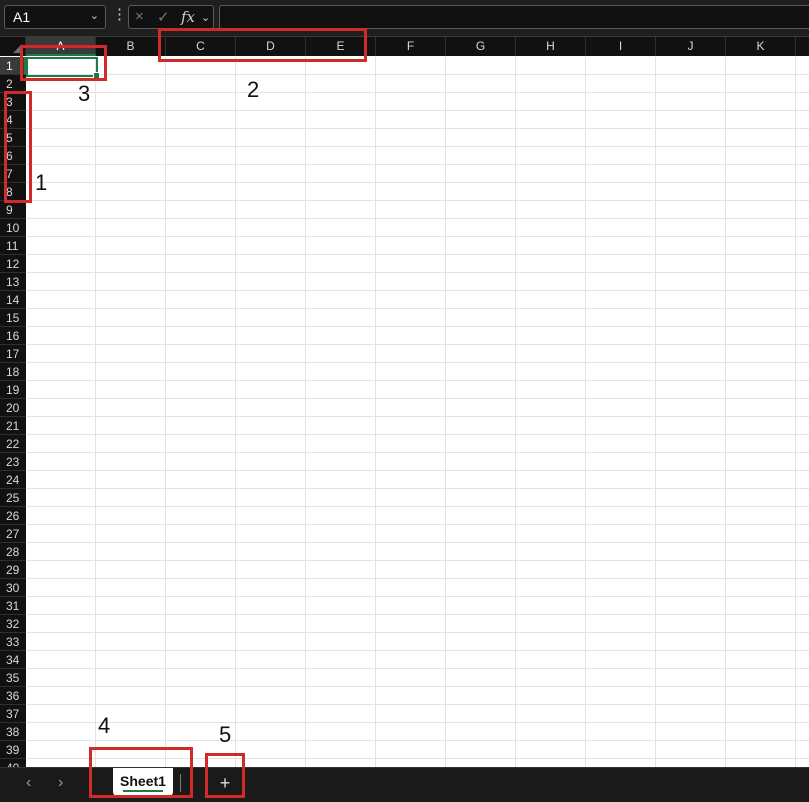  Describe the element at coordinates (84, 93) in the screenshot. I see `annotation-label-3: 3` at that location.